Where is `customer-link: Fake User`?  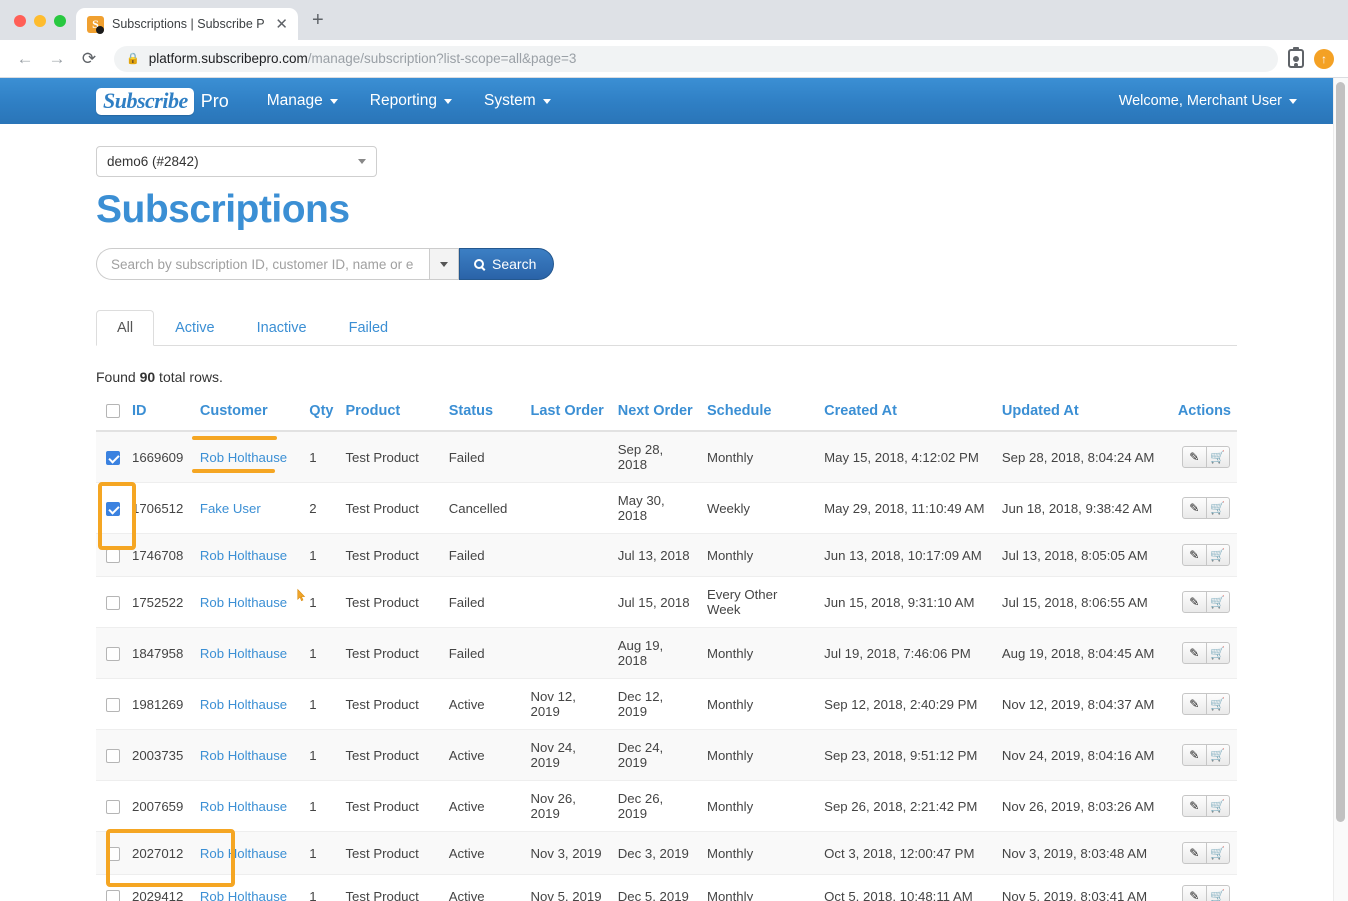
customer-link: Fake User is located at coordinates (230, 508).